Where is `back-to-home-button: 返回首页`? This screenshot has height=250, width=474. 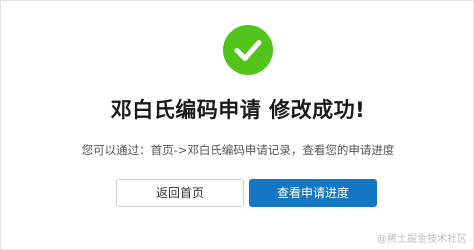 back-to-home-button: 返回首页 is located at coordinates (180, 193).